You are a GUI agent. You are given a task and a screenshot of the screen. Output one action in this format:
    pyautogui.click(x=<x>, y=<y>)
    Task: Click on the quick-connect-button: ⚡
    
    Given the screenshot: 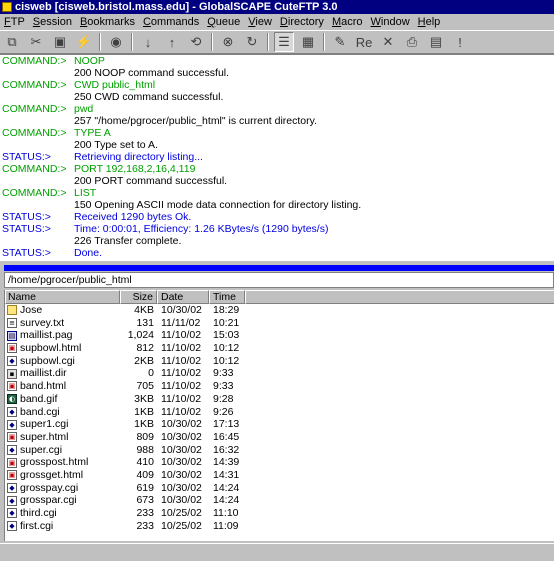 What is the action you would take?
    pyautogui.click(x=84, y=42)
    